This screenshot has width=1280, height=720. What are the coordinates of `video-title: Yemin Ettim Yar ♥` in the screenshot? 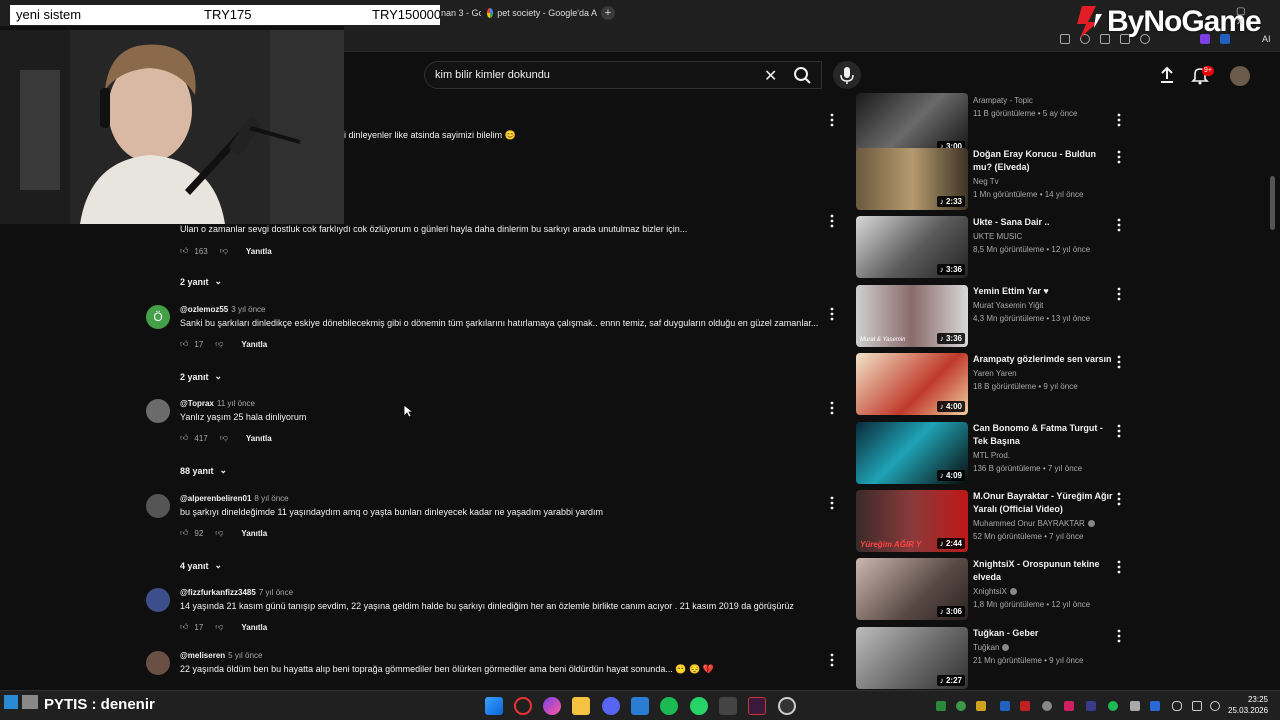 It's located at (1043, 291).